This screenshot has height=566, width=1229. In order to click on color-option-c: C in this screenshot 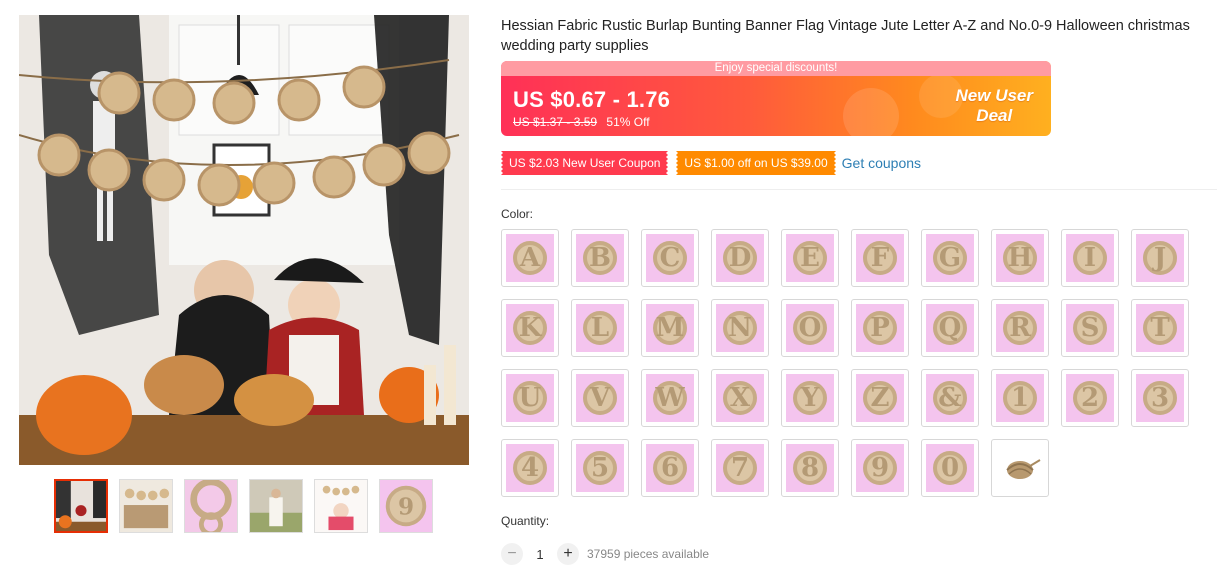, I will do `click(670, 258)`.